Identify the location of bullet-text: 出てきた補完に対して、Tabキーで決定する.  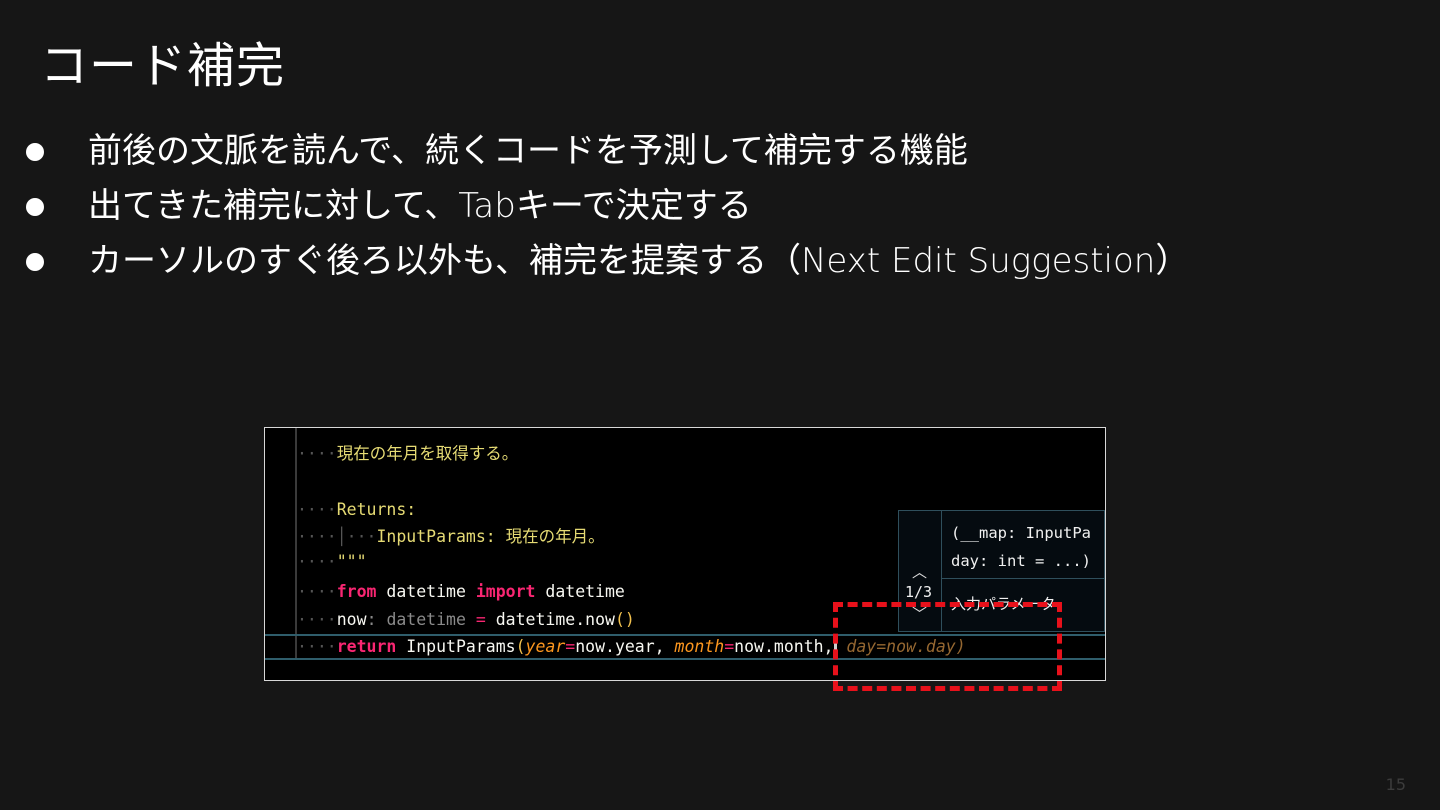
(420, 206).